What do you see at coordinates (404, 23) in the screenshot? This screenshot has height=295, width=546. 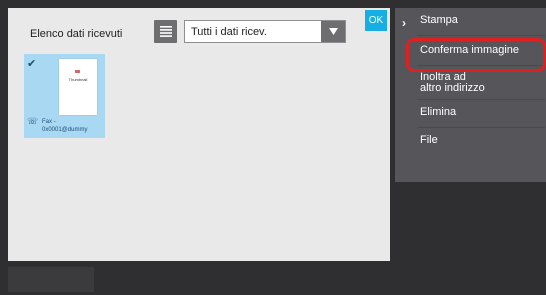 I see `chevron-right-icon: ›` at bounding box center [404, 23].